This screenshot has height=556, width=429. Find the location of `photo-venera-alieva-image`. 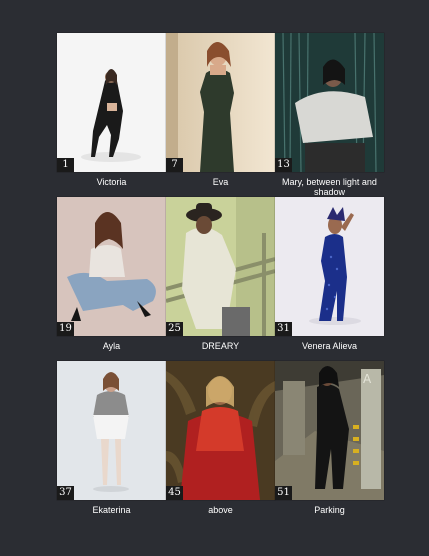

photo-venera-alieva-image is located at coordinates (329, 266).